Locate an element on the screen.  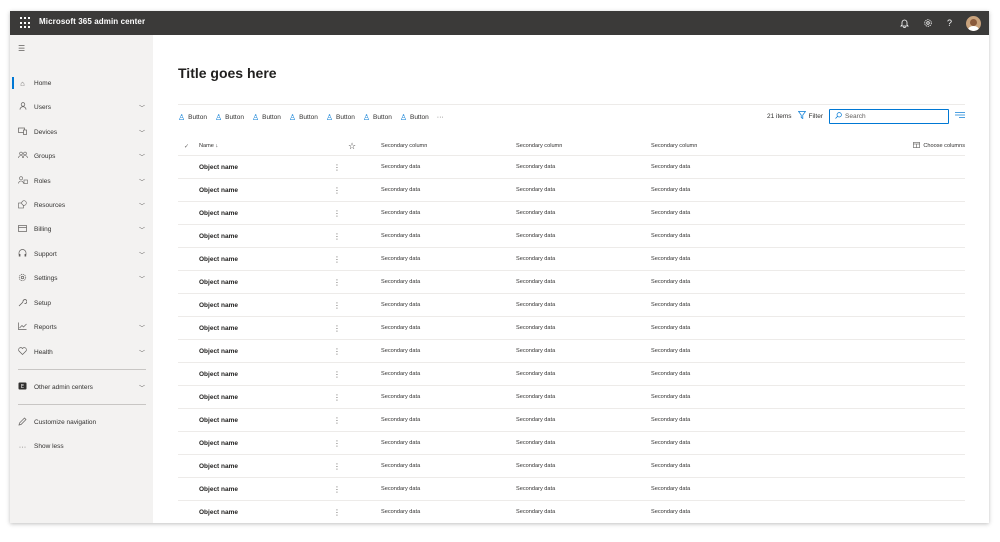
sidebar-item-roles: Roles ﹀ is located at coordinates (81, 181).